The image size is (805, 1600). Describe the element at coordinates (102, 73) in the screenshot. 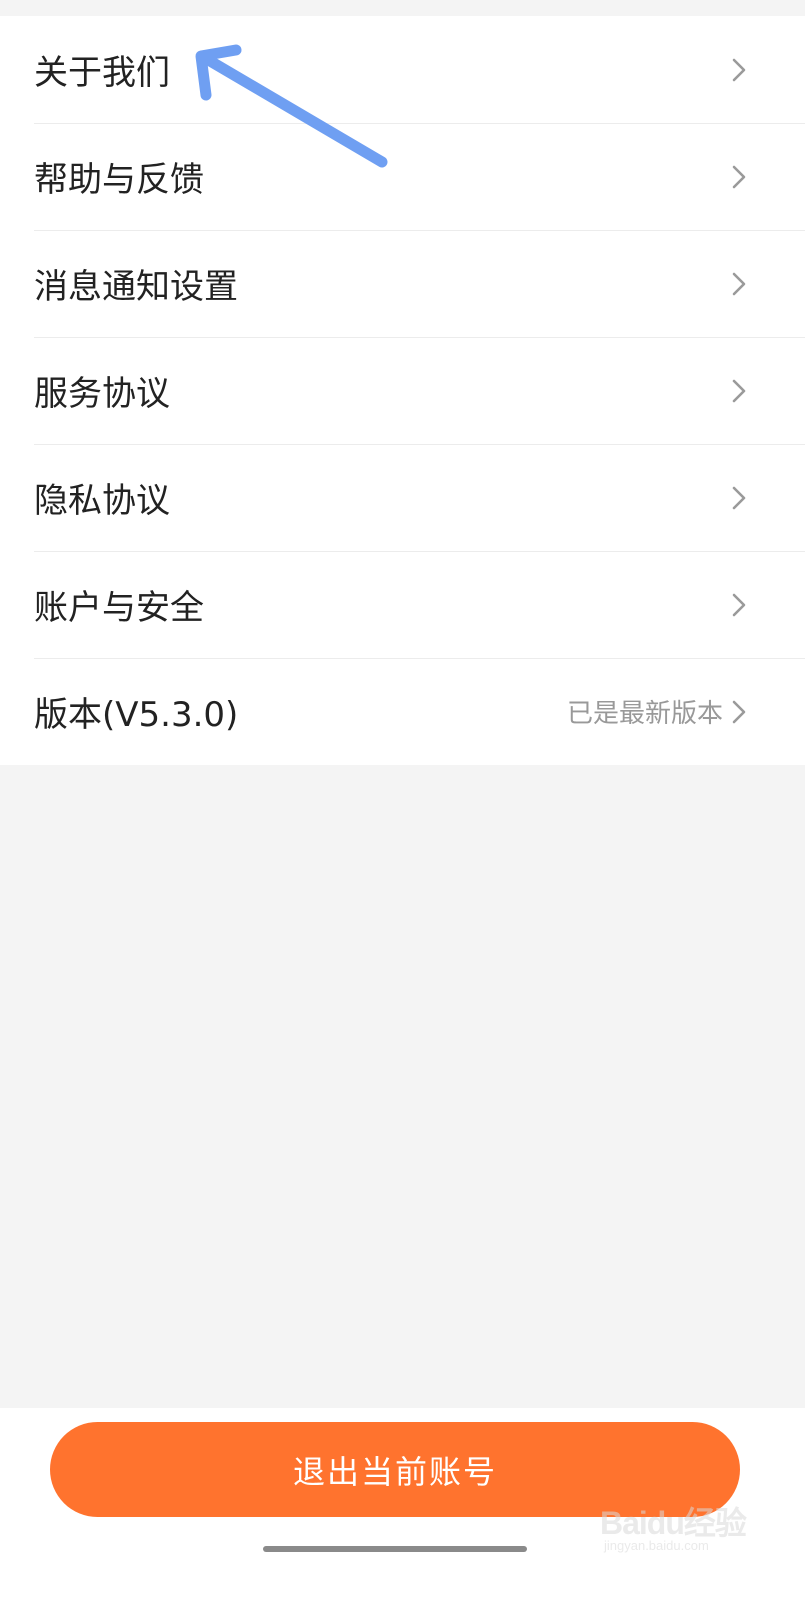

I see `settings-item-label: 关于我们` at that location.